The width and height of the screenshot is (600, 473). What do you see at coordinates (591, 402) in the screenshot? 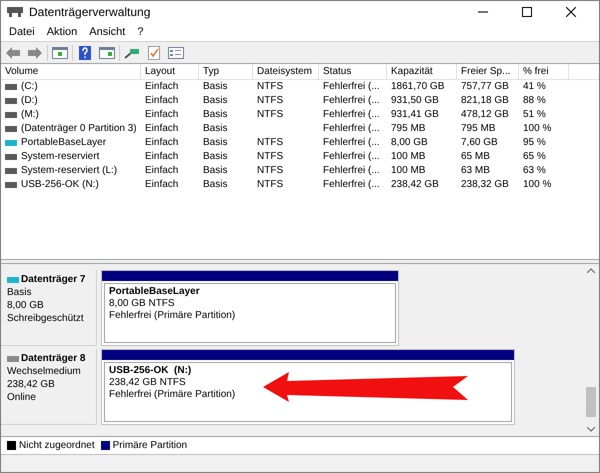
I see `scroll-thumb` at bounding box center [591, 402].